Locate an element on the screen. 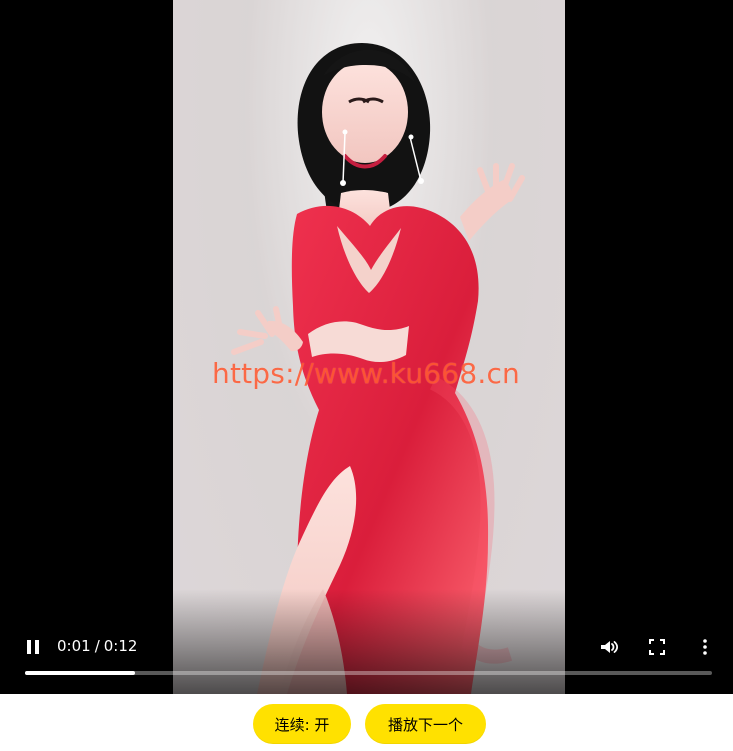  bottom-action-bar: 连续: 开 播放下一个 is located at coordinates (366, 722).